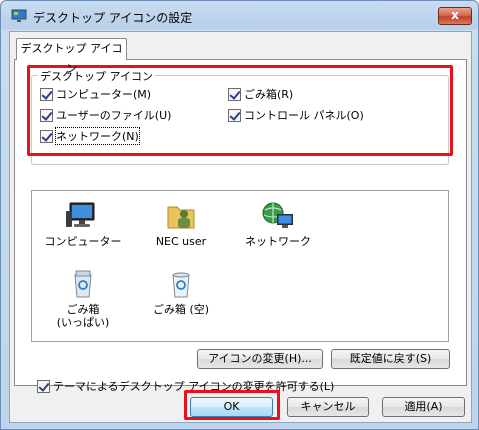  I want to click on icon-label: NEC user, so click(181, 241).